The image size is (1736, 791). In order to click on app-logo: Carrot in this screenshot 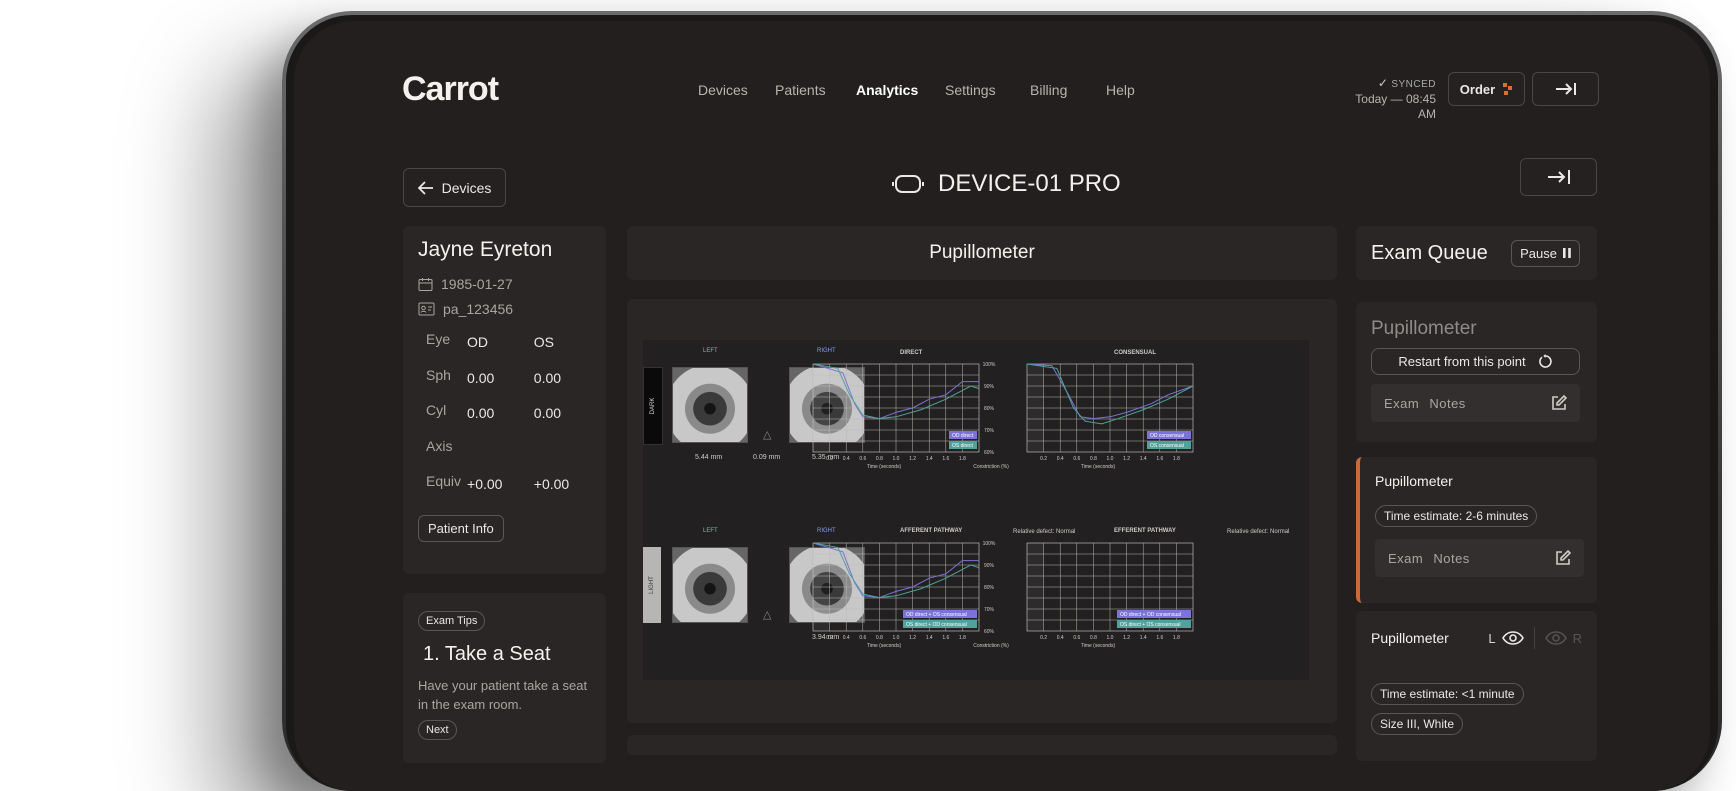, I will do `click(450, 89)`.